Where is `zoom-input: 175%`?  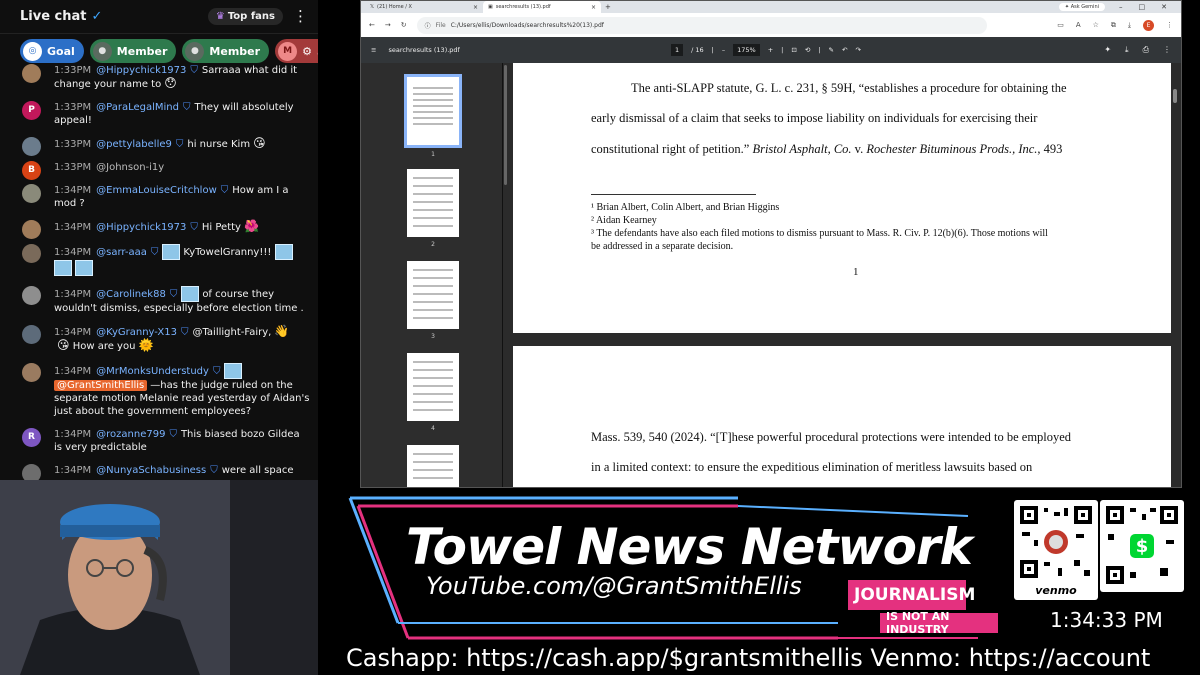 zoom-input: 175% is located at coordinates (746, 50).